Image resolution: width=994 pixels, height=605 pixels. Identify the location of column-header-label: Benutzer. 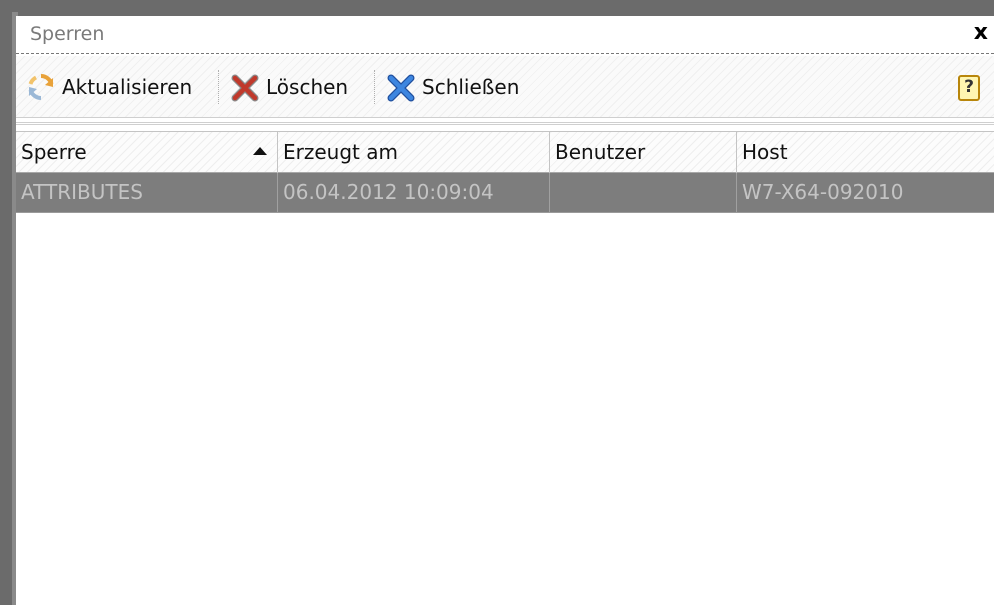
(600, 152).